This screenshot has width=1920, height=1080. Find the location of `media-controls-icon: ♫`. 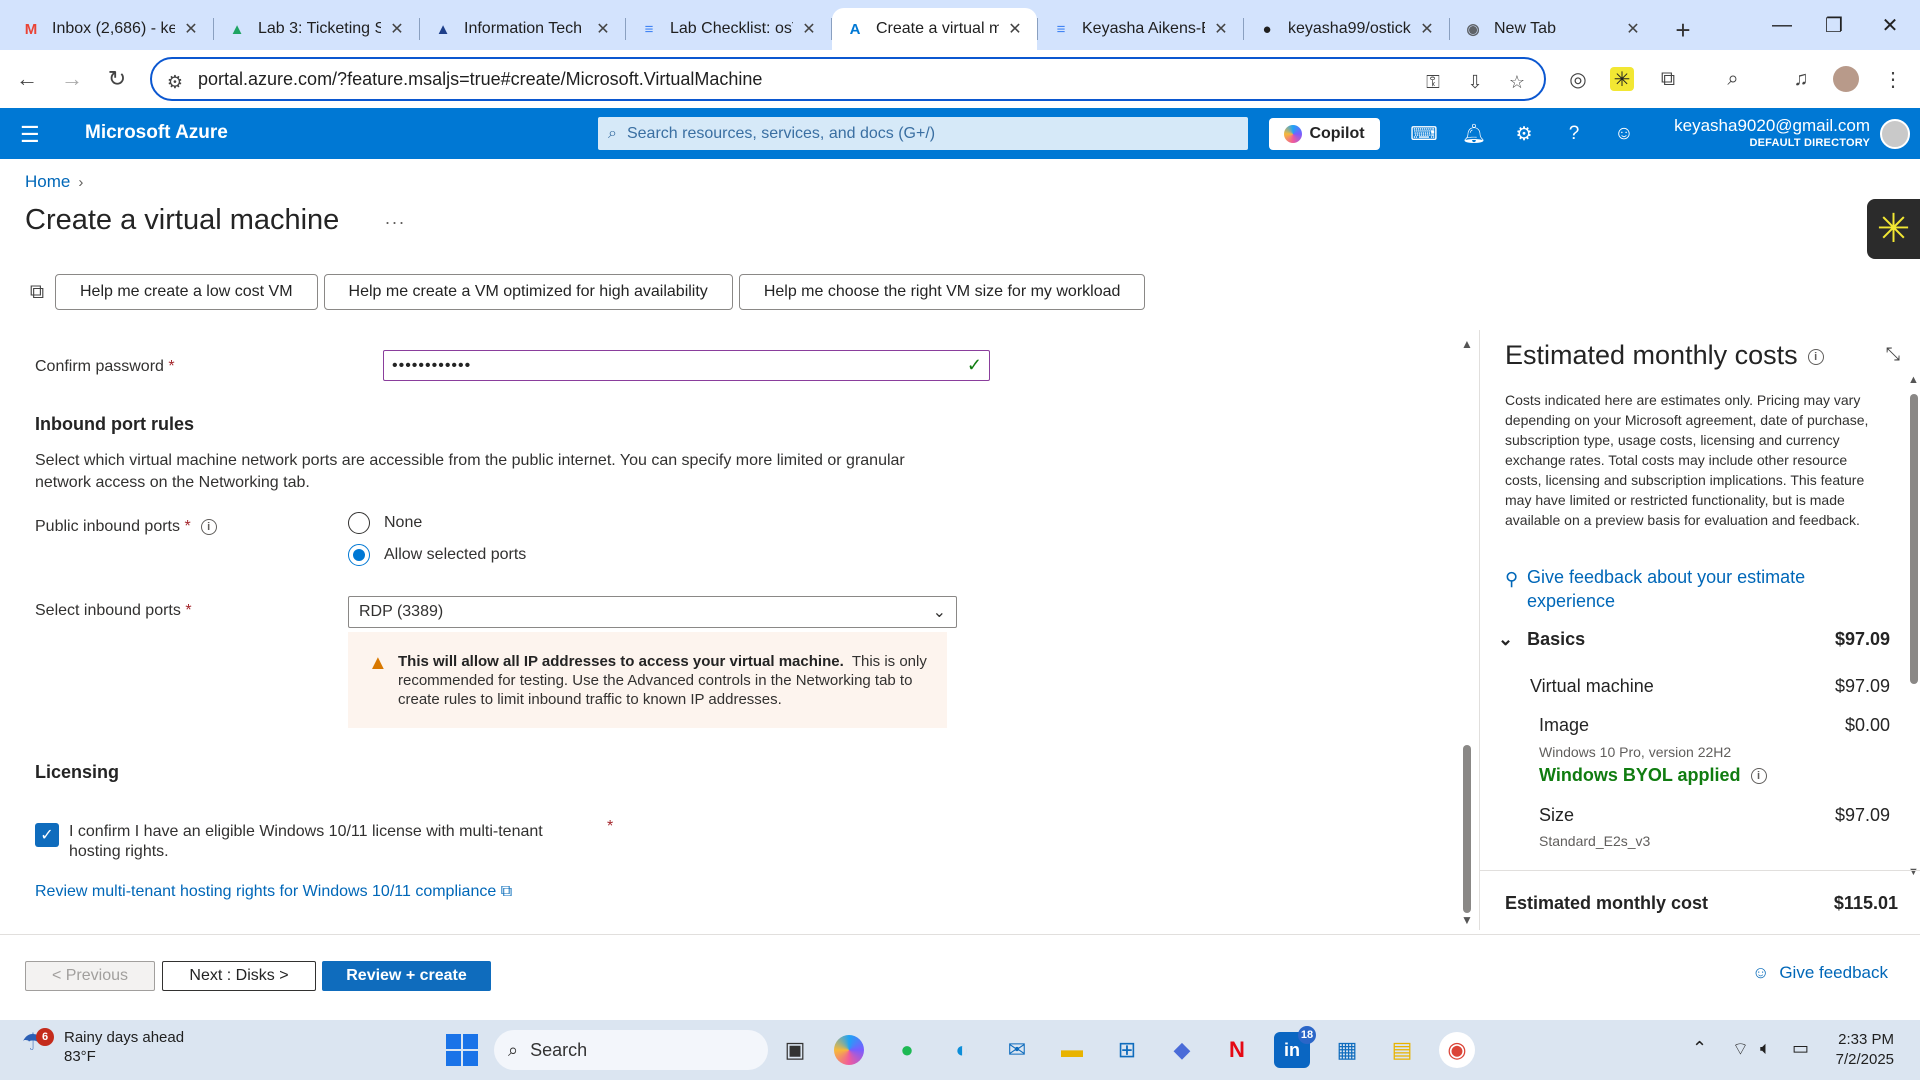

media-controls-icon: ♫ is located at coordinates (1801, 79).